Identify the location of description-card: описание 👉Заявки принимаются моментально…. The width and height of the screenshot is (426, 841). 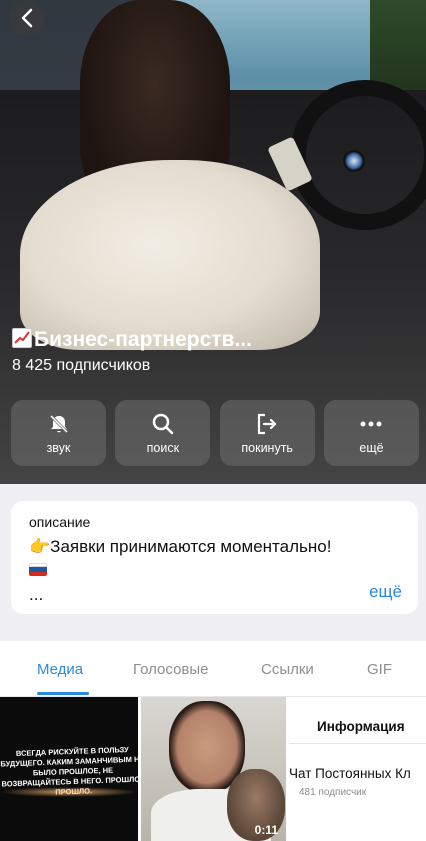
(214, 557).